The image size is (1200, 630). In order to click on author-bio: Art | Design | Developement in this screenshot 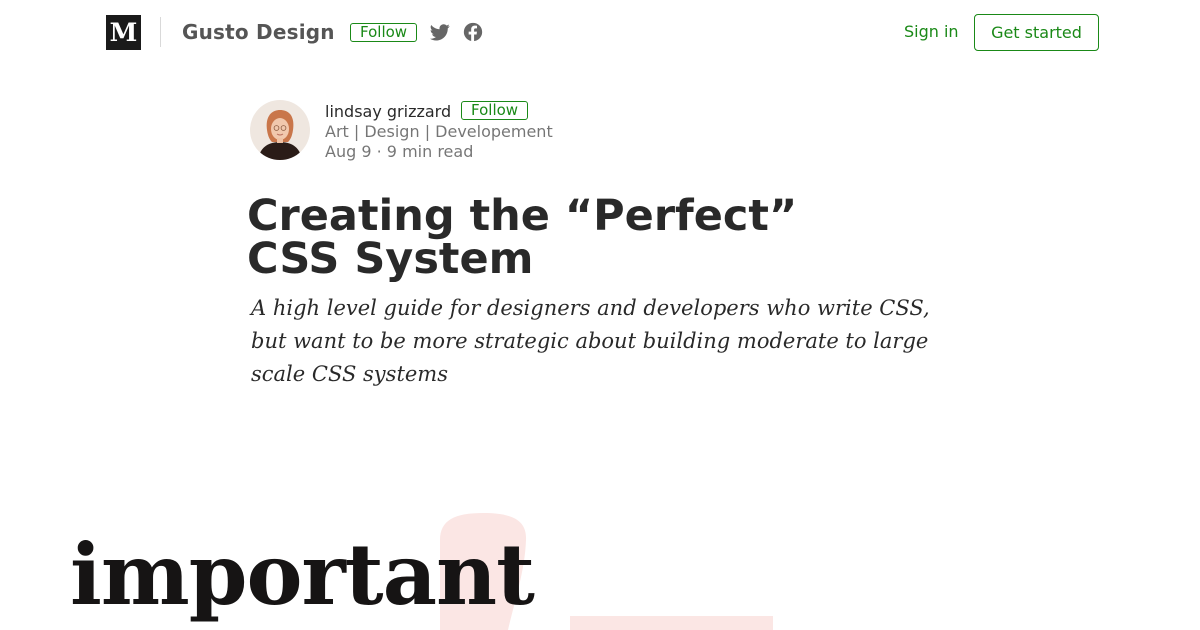, I will do `click(439, 131)`.